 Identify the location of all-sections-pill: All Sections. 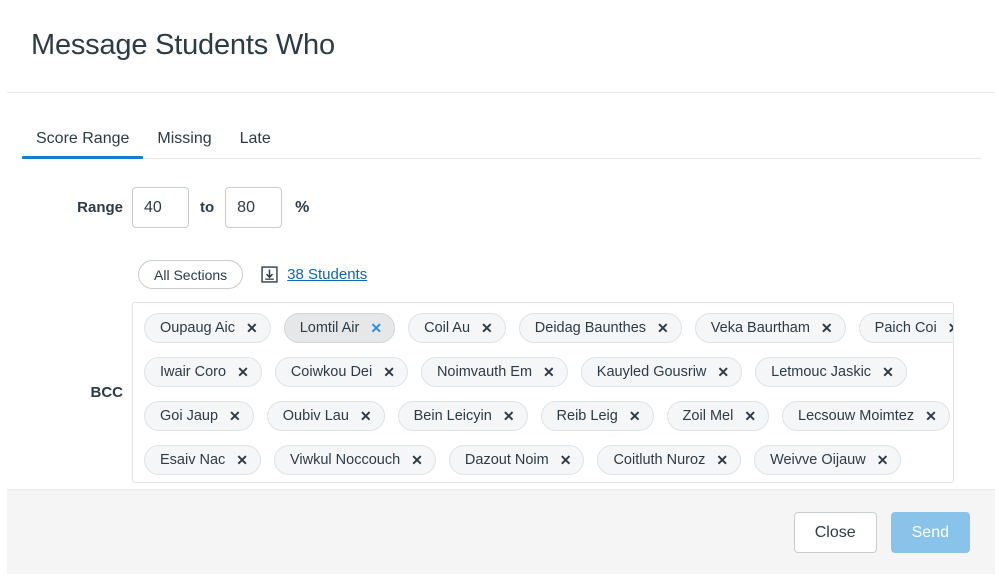
(191, 274).